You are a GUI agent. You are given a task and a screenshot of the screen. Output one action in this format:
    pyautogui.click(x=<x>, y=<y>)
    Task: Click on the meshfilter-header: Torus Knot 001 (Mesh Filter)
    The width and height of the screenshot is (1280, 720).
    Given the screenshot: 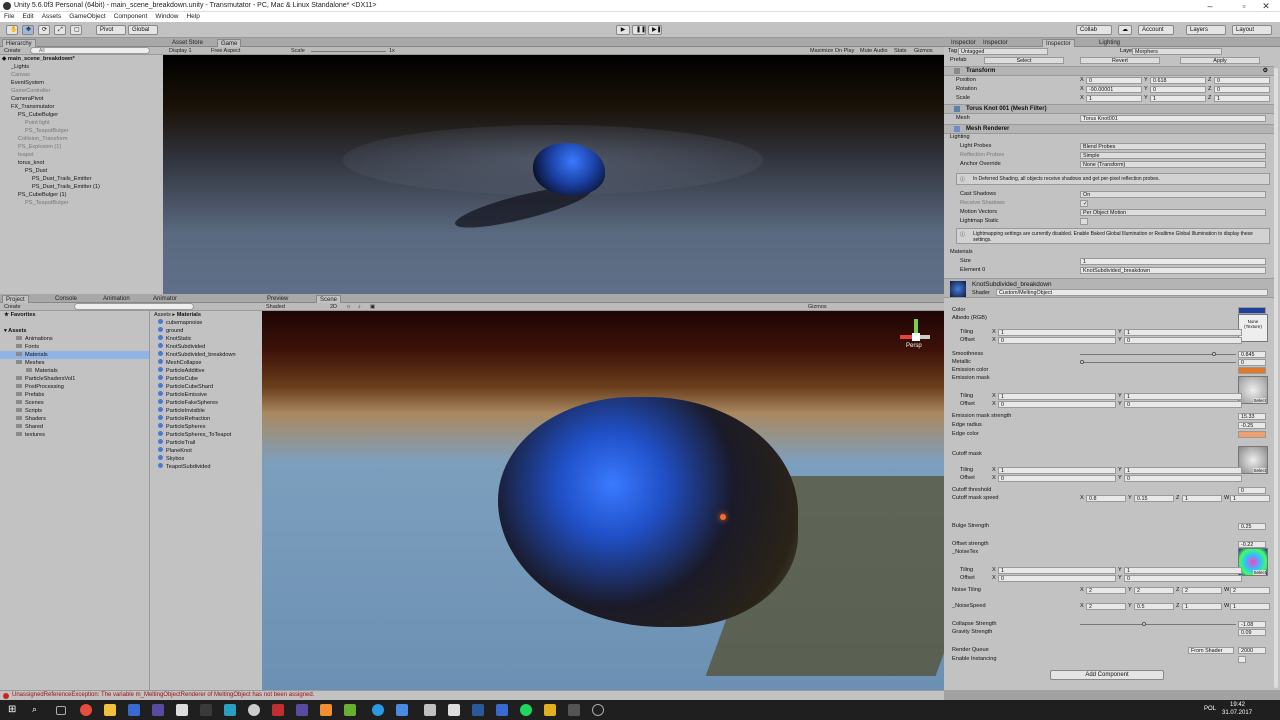 What is the action you would take?
    pyautogui.click(x=1109, y=109)
    